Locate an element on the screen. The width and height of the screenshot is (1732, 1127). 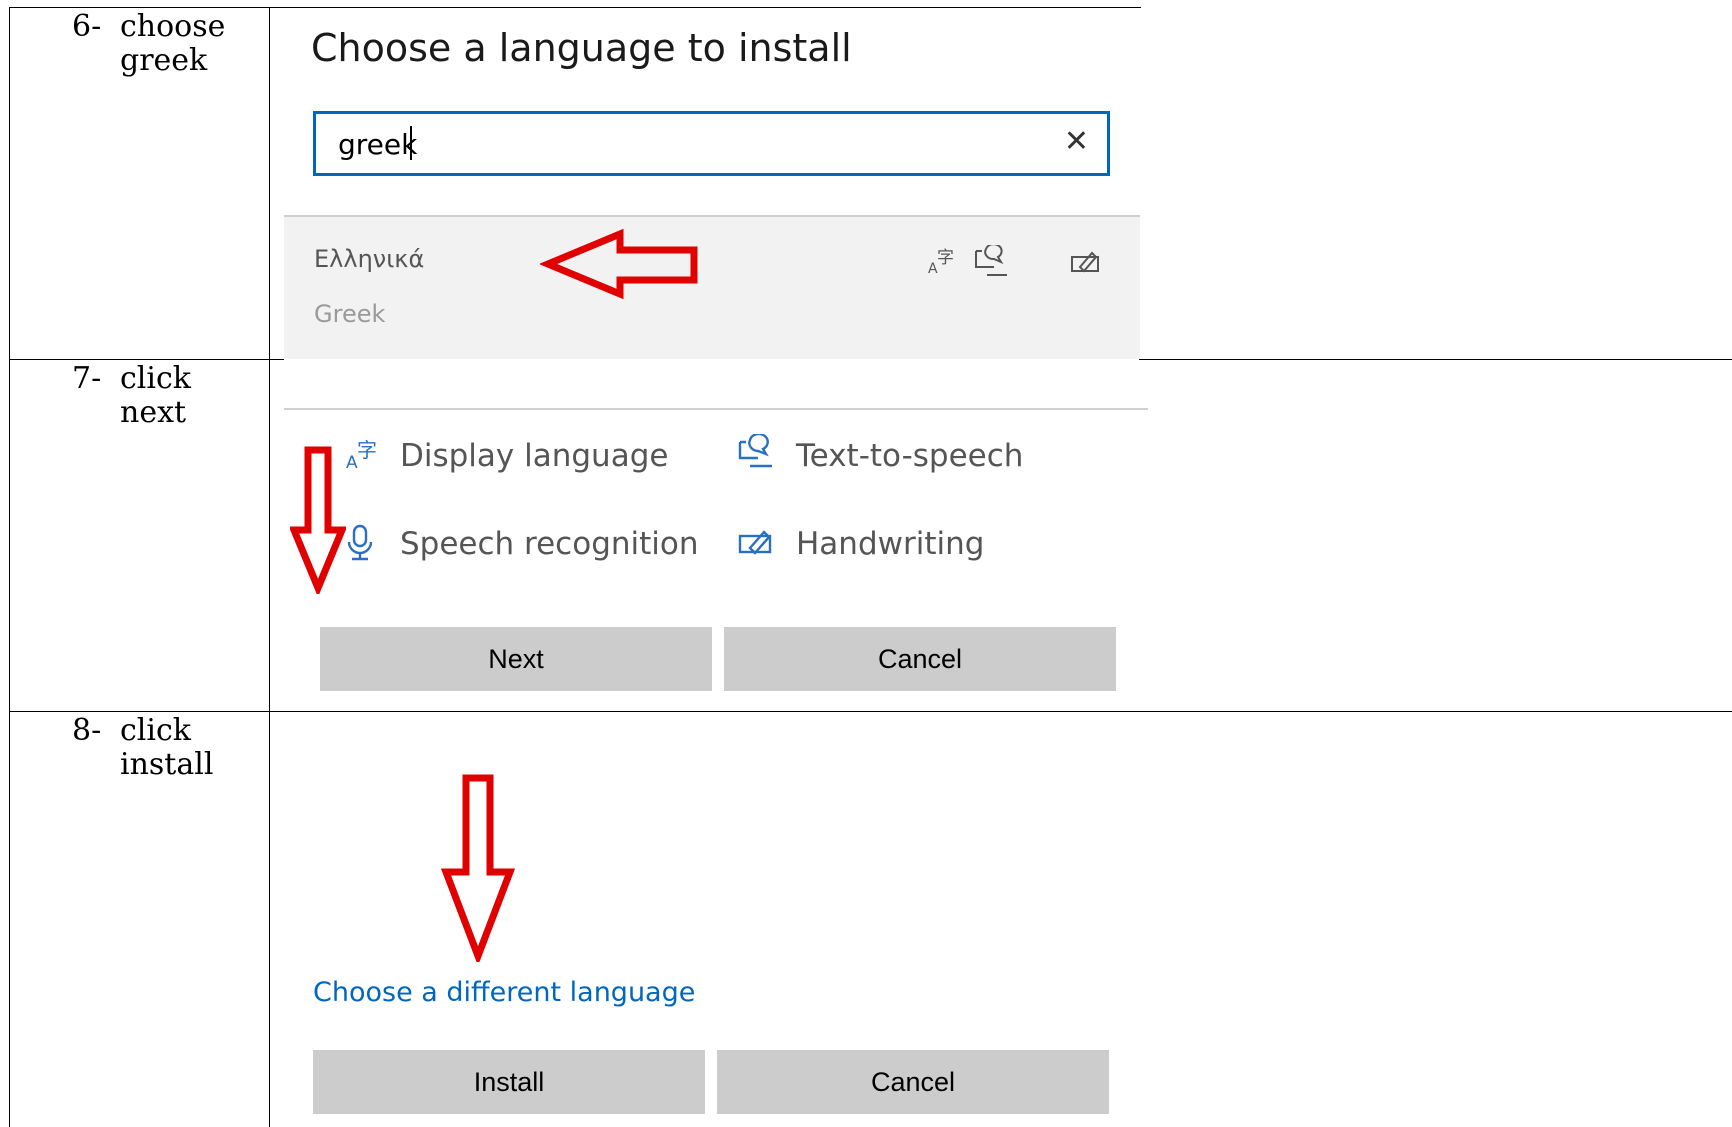
next-button: Next is located at coordinates (516, 659).